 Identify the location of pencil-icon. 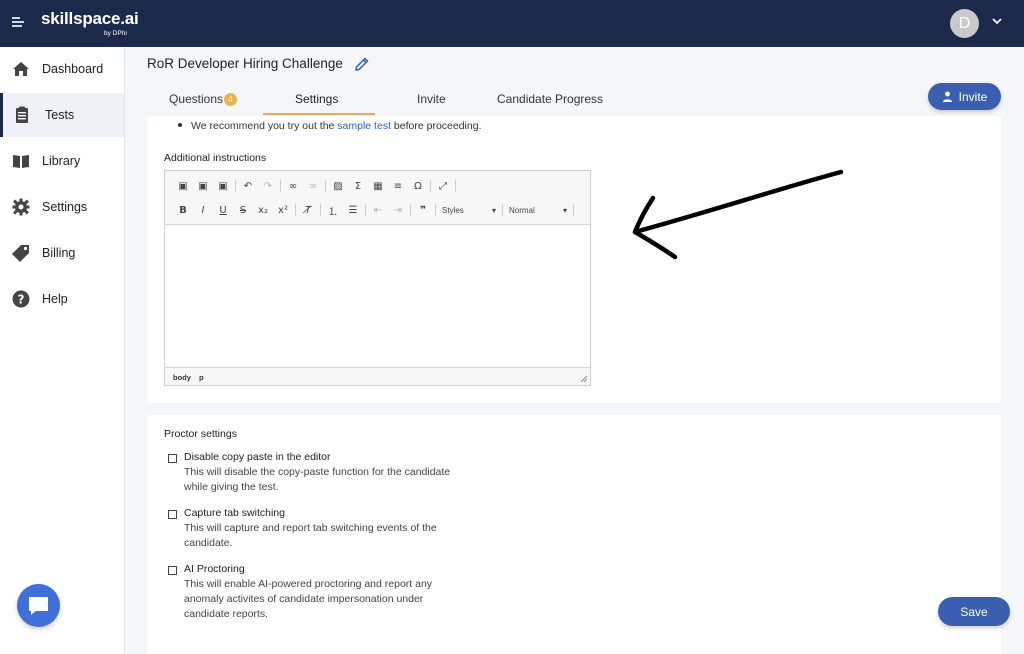
(362, 64).